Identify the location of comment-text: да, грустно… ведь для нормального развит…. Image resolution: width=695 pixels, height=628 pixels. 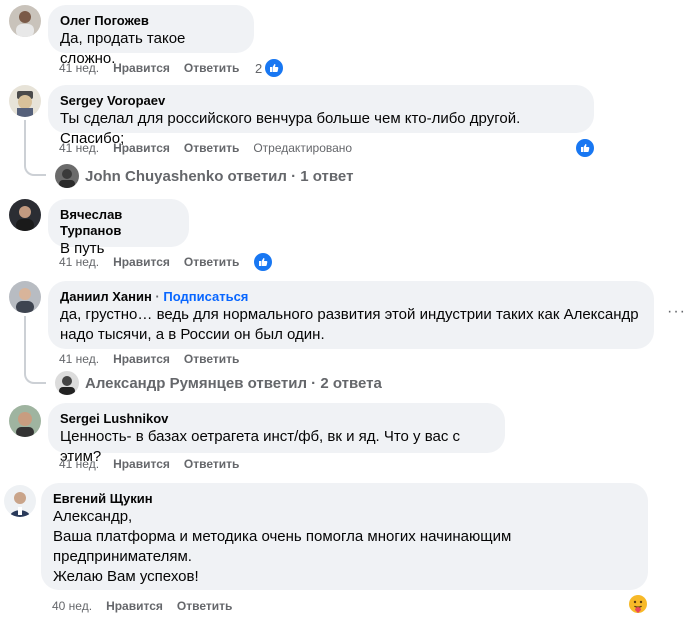
(349, 314).